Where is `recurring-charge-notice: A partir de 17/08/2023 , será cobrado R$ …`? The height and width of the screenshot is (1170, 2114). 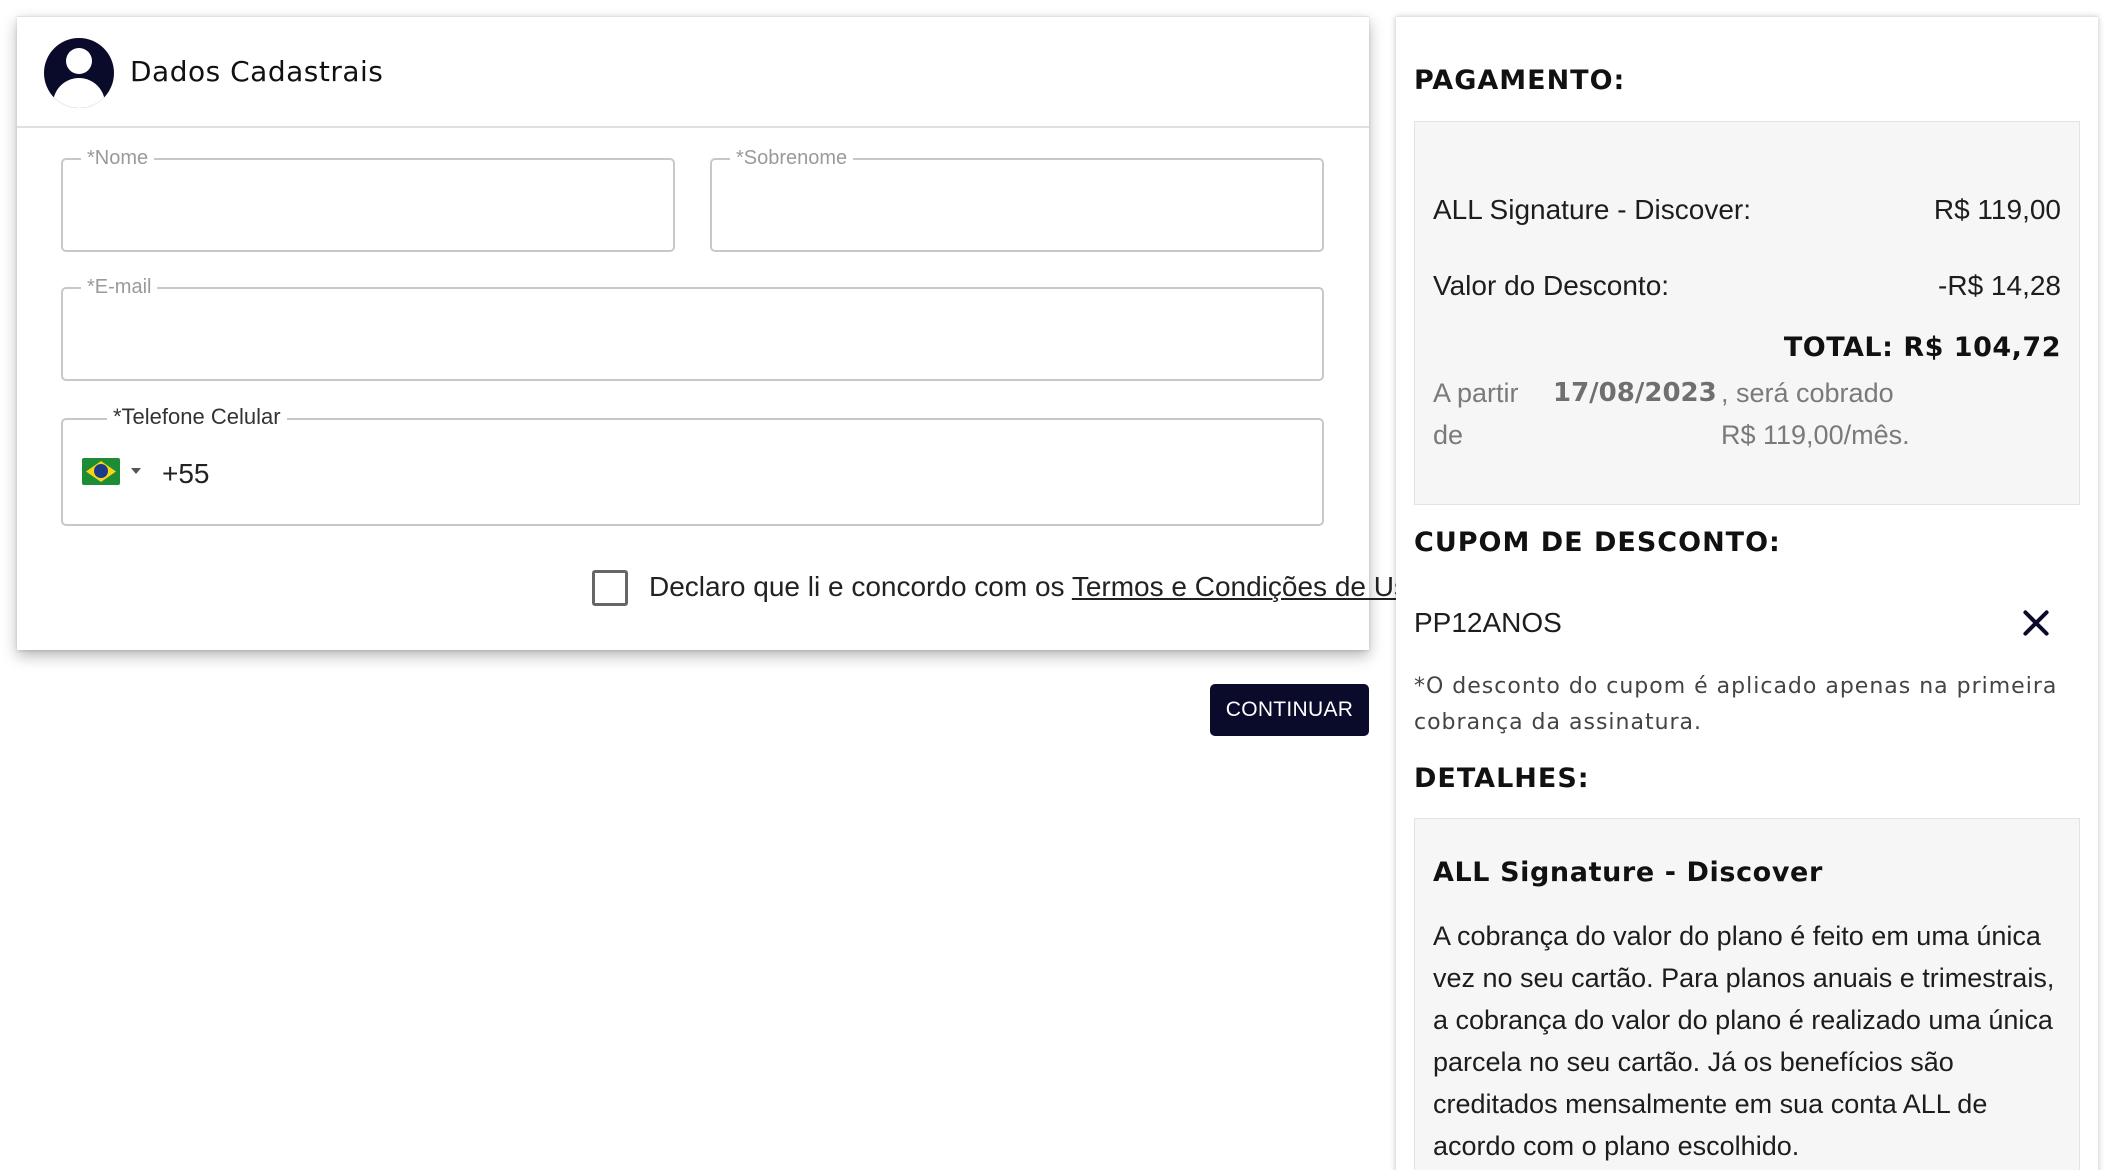 recurring-charge-notice: A partir de 17/08/2023 , será cobrado R$ … is located at coordinates (1693, 417).